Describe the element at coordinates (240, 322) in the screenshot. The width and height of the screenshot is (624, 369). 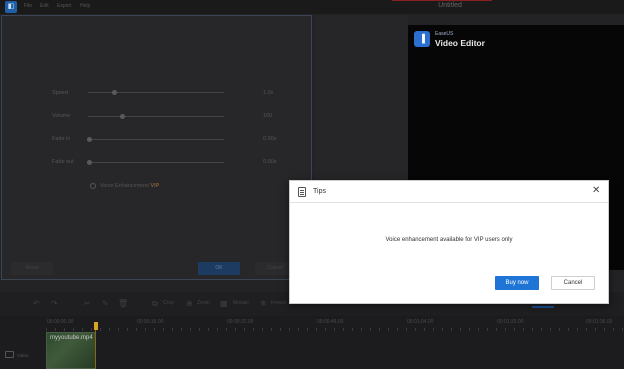
I see `timeline-tick: 00:00:32.00` at that location.